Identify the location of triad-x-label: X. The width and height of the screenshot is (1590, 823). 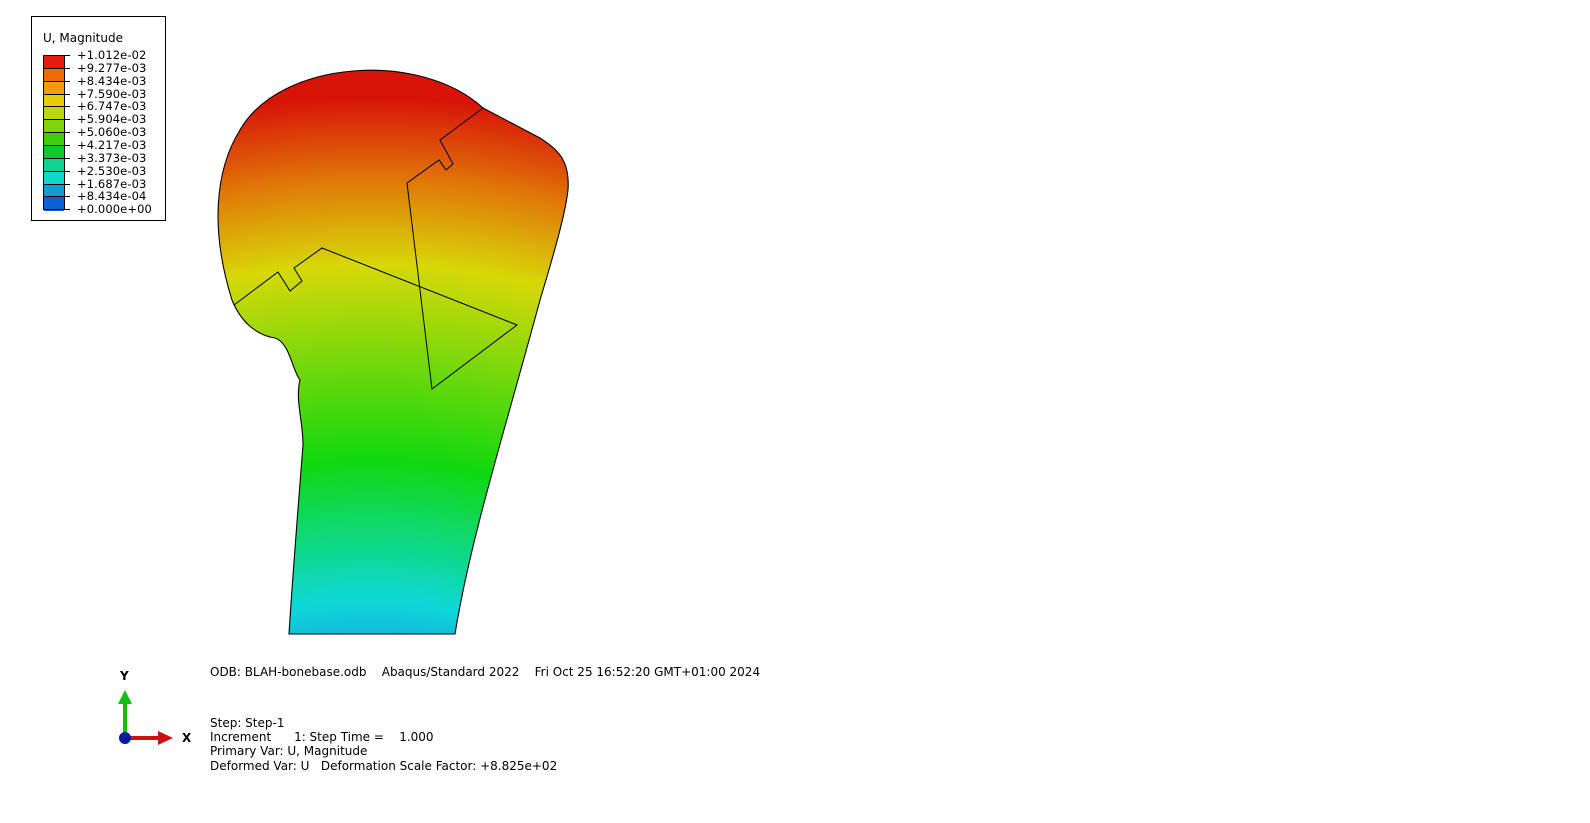
(187, 738).